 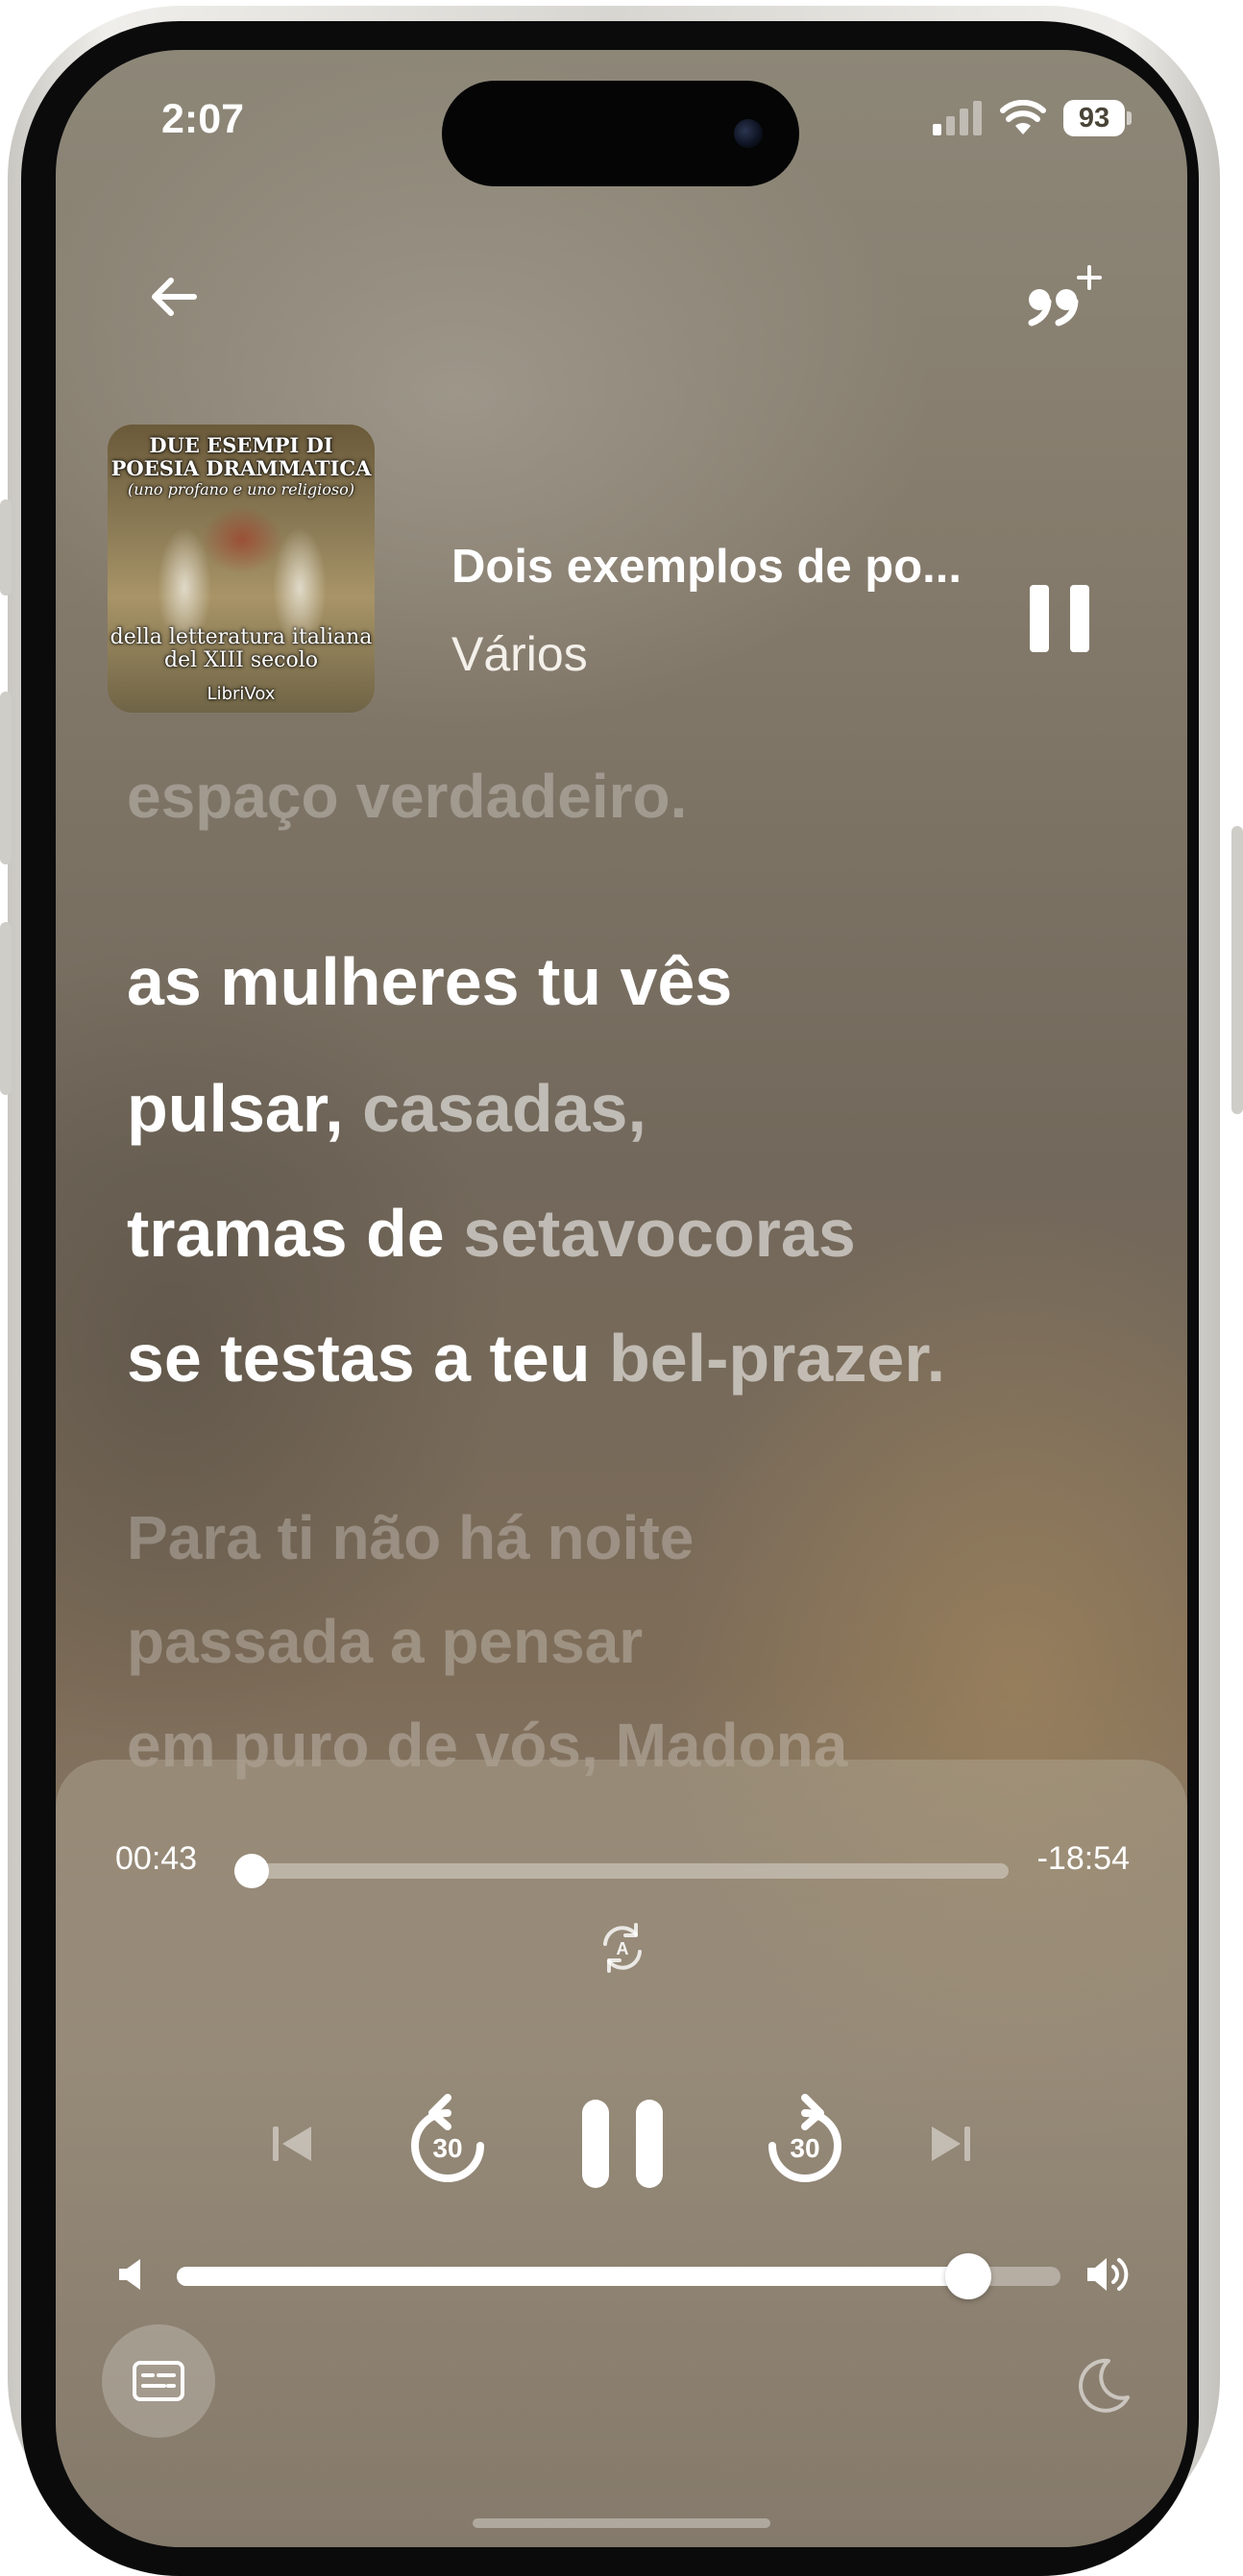 I want to click on lyric-sung: as mulheres tu vês, so click(x=430, y=981).